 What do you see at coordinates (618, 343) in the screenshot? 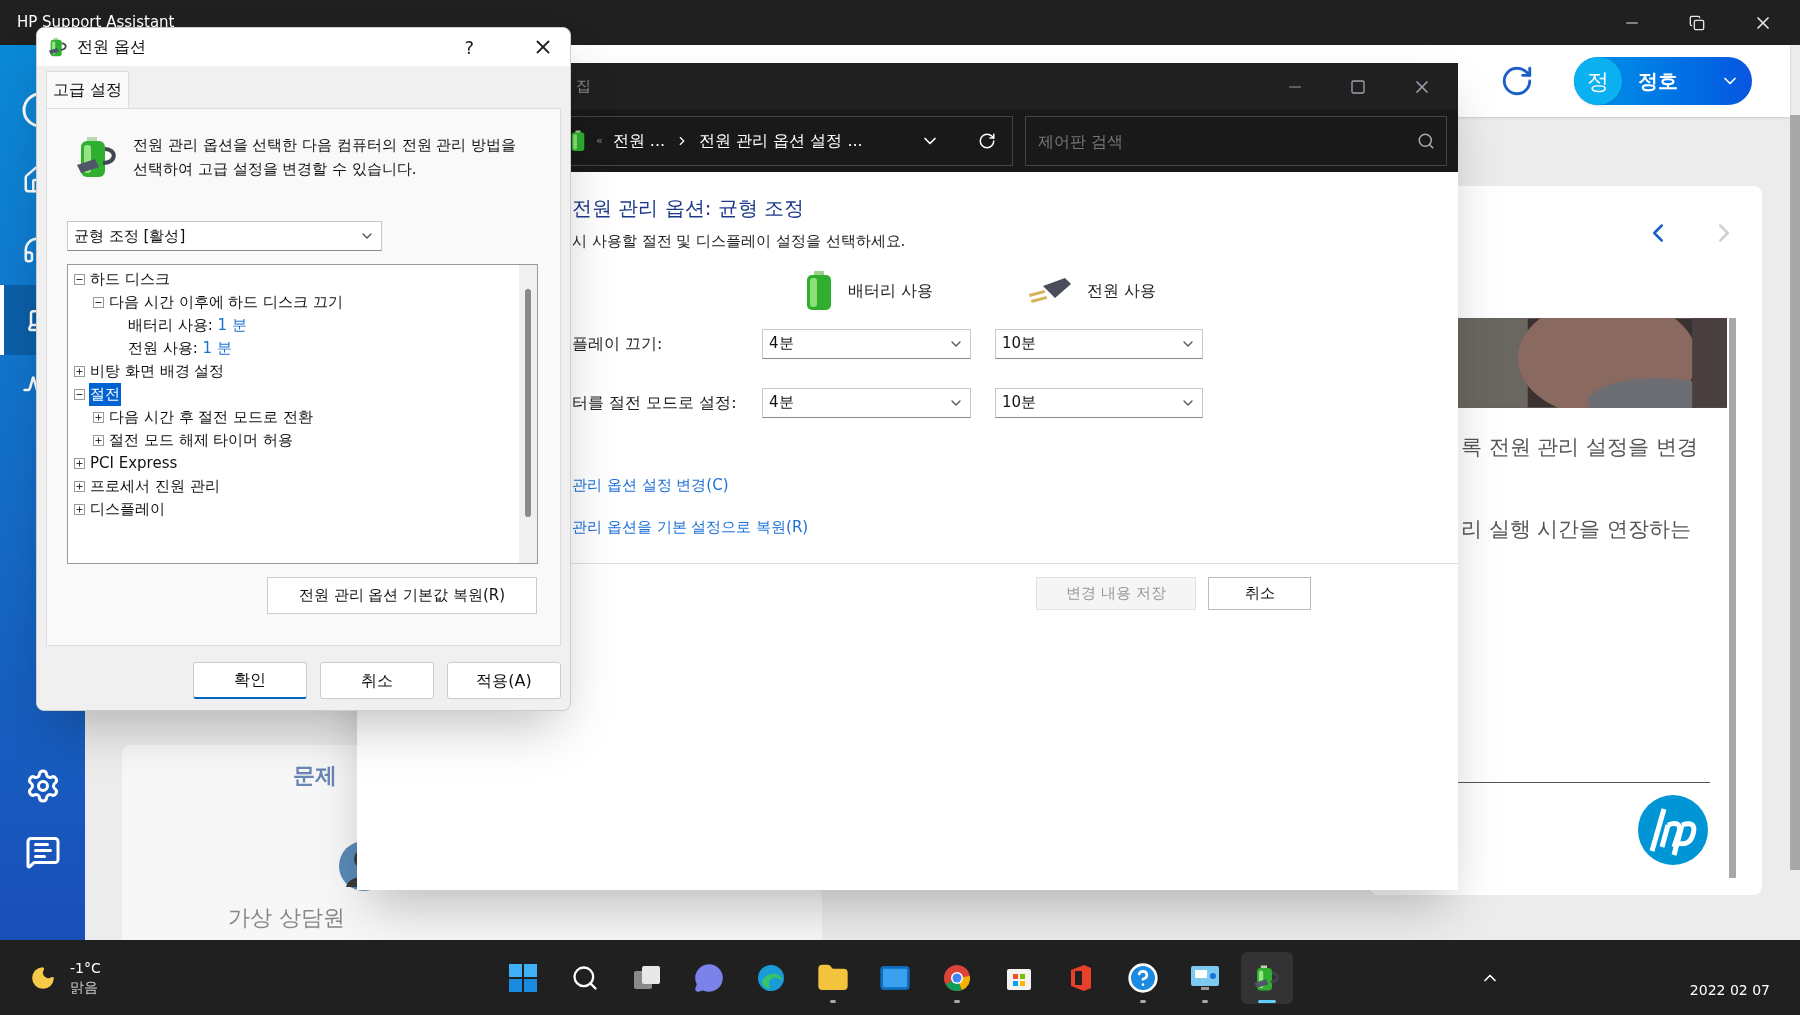
I see `setting-label: 플레이 끄기:` at bounding box center [618, 343].